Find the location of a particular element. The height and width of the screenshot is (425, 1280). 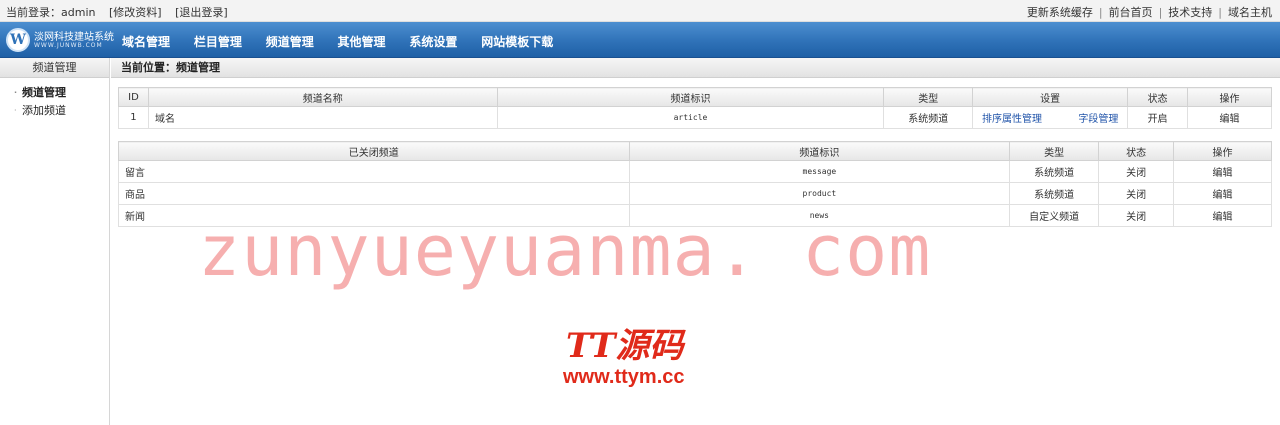

table-header-row: ID 频道名称 频道标识 类型 设置 状态 操作 is located at coordinates (695, 97).